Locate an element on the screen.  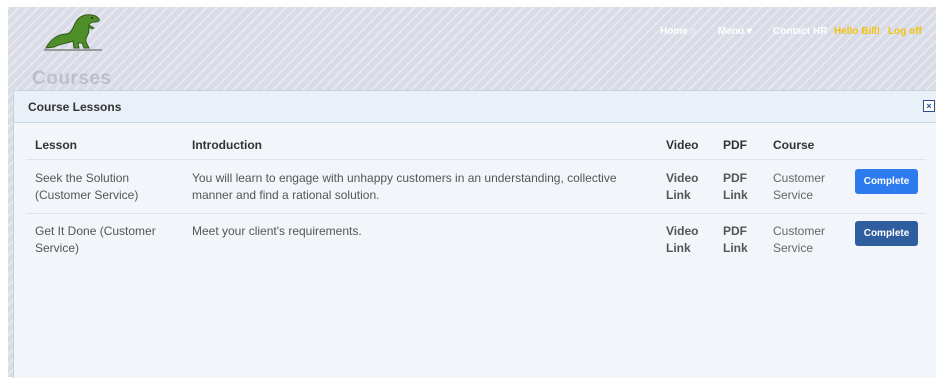
lesson-name-line: Service) is located at coordinates (57, 248).